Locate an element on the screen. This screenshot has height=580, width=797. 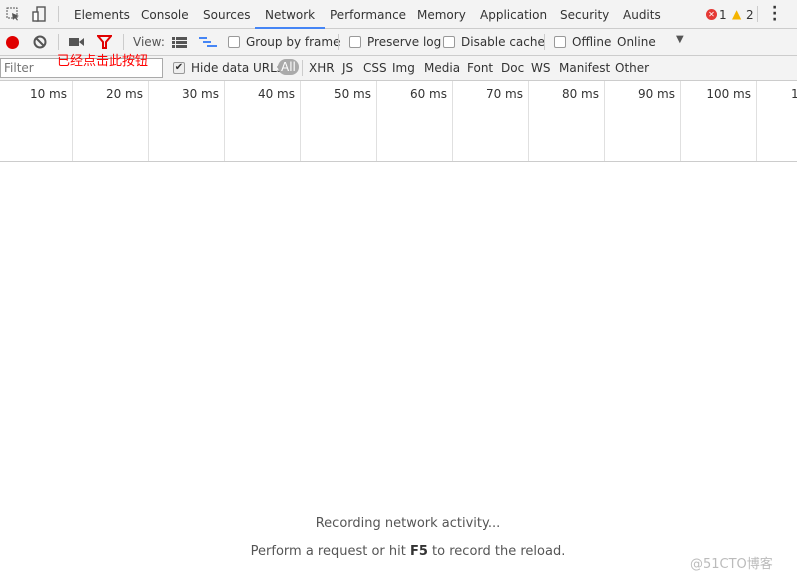
timeline-gridline is located at coordinates (756, 121).